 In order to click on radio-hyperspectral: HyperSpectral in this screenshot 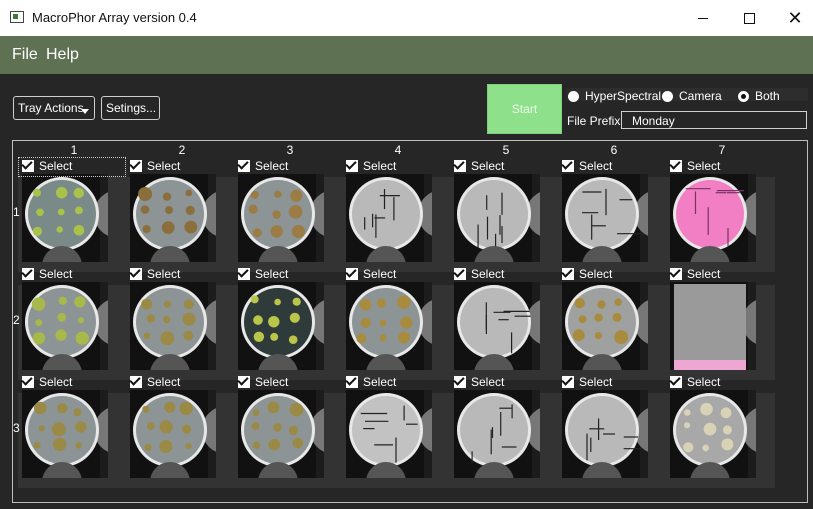, I will do `click(614, 96)`.